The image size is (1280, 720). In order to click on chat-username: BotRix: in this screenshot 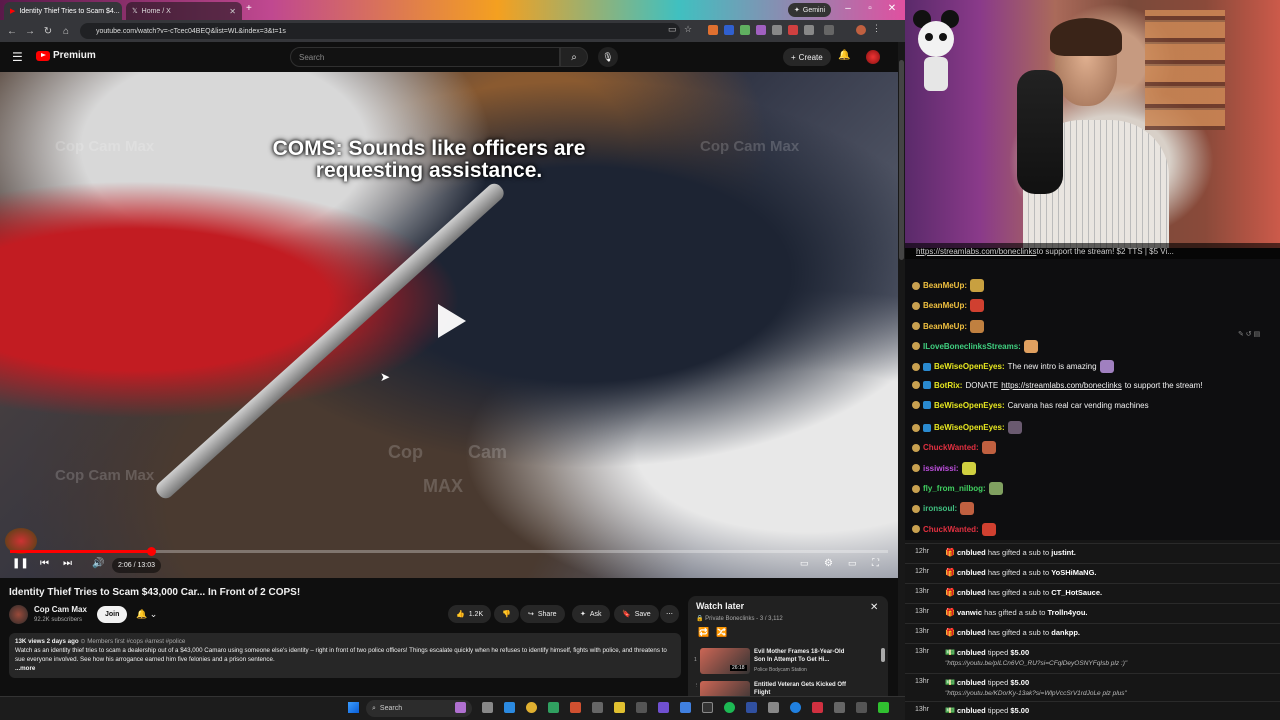, I will do `click(948, 385)`.